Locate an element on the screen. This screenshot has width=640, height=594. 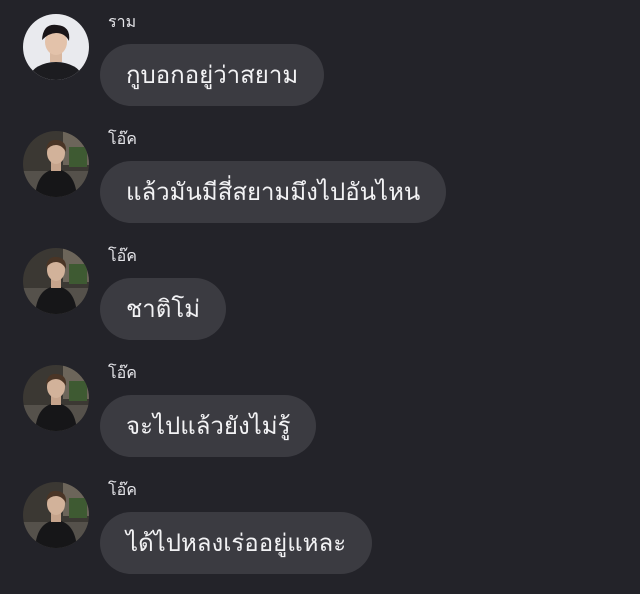
user-avatar-ram-icon is located at coordinates (56, 47).